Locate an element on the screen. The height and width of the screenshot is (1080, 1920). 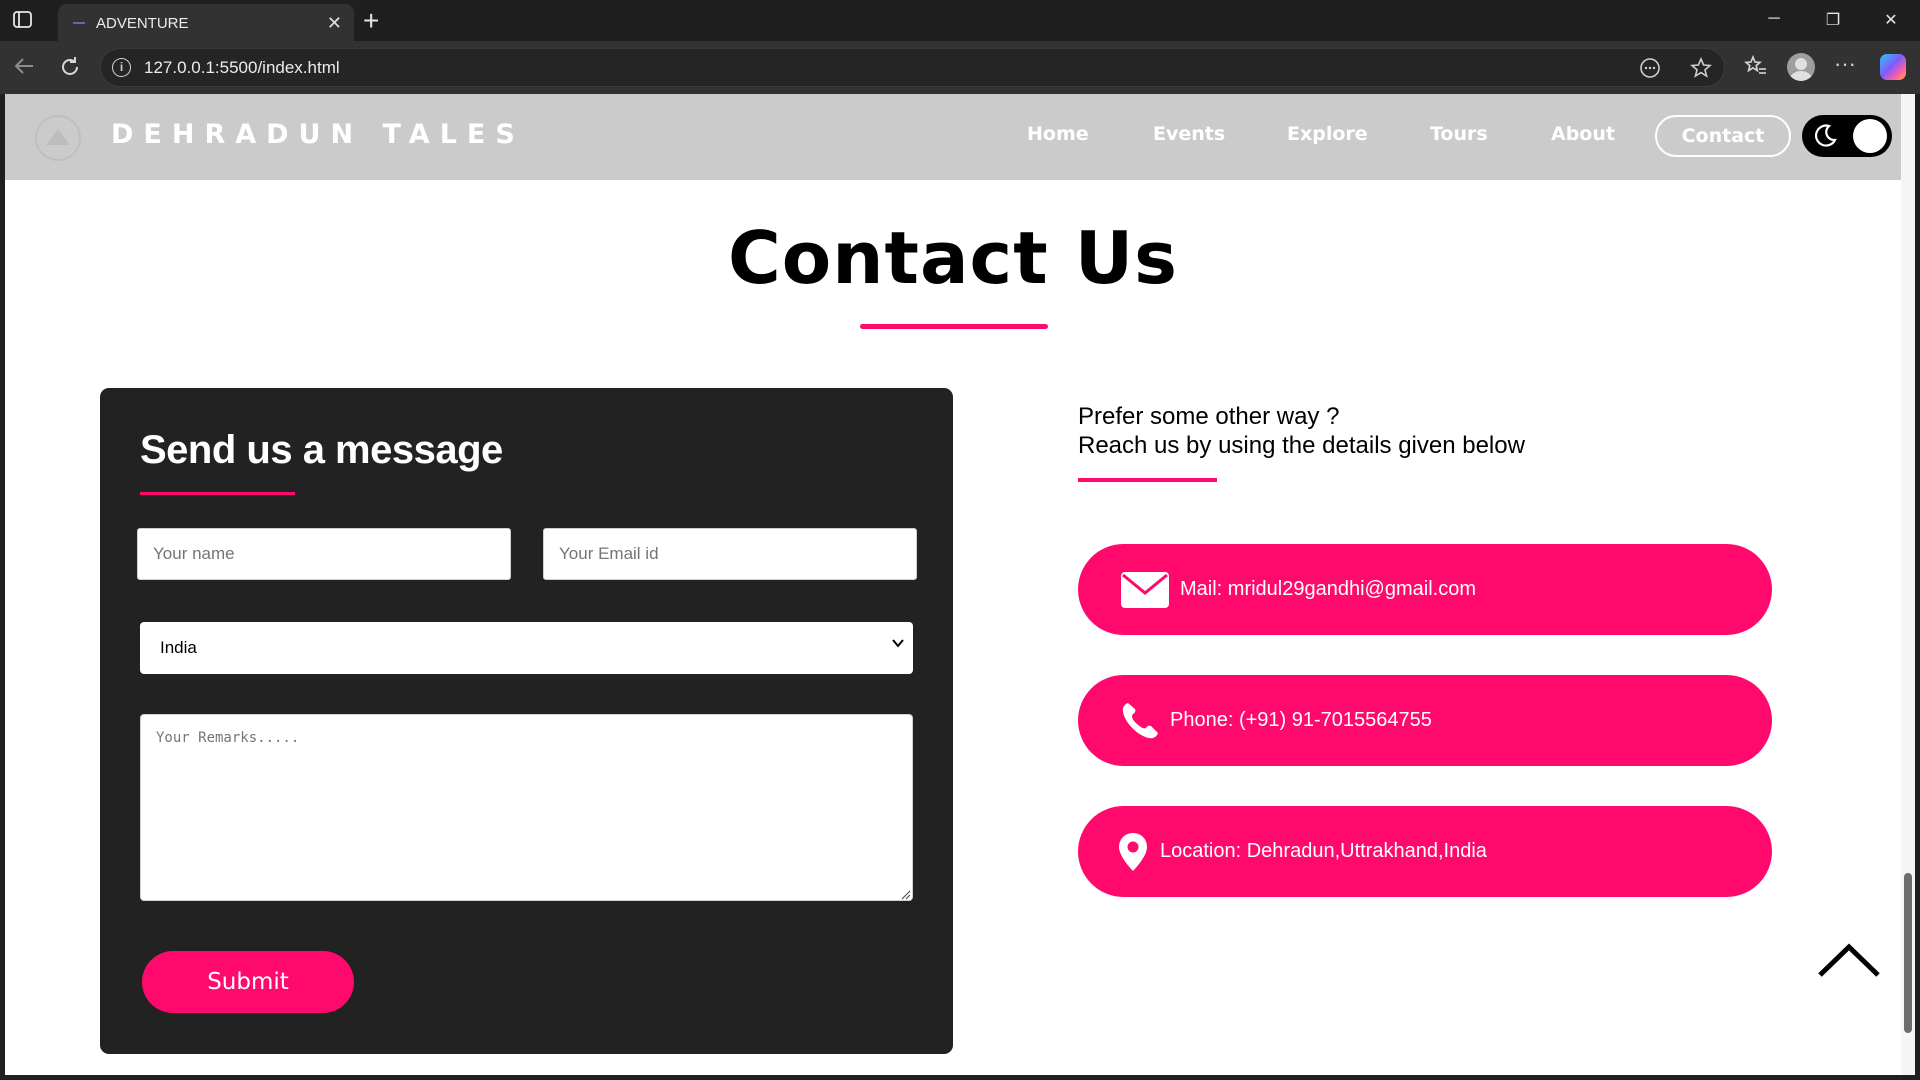
nav-home: Home is located at coordinates (1058, 134).